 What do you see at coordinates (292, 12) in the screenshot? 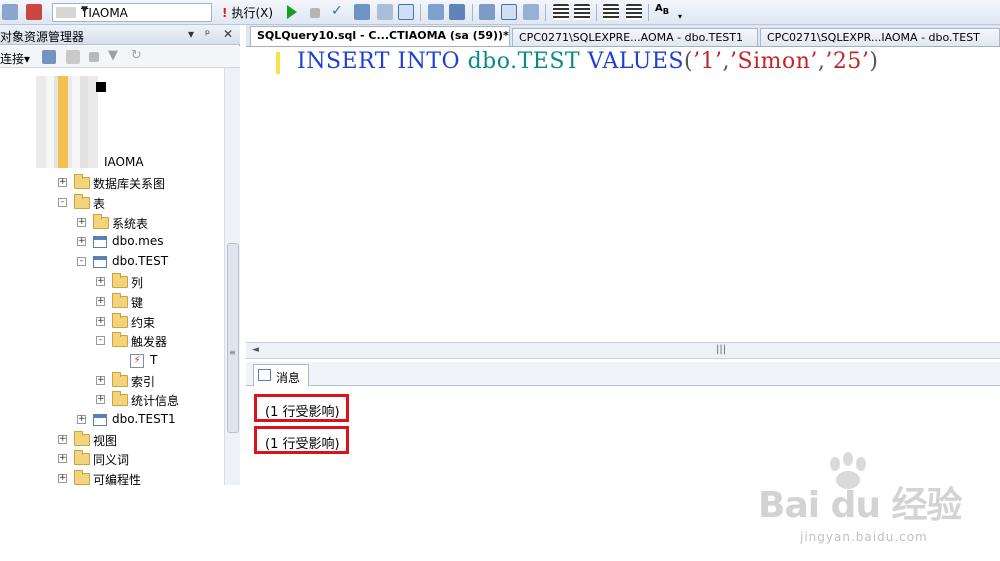
I see `debug-icon` at bounding box center [292, 12].